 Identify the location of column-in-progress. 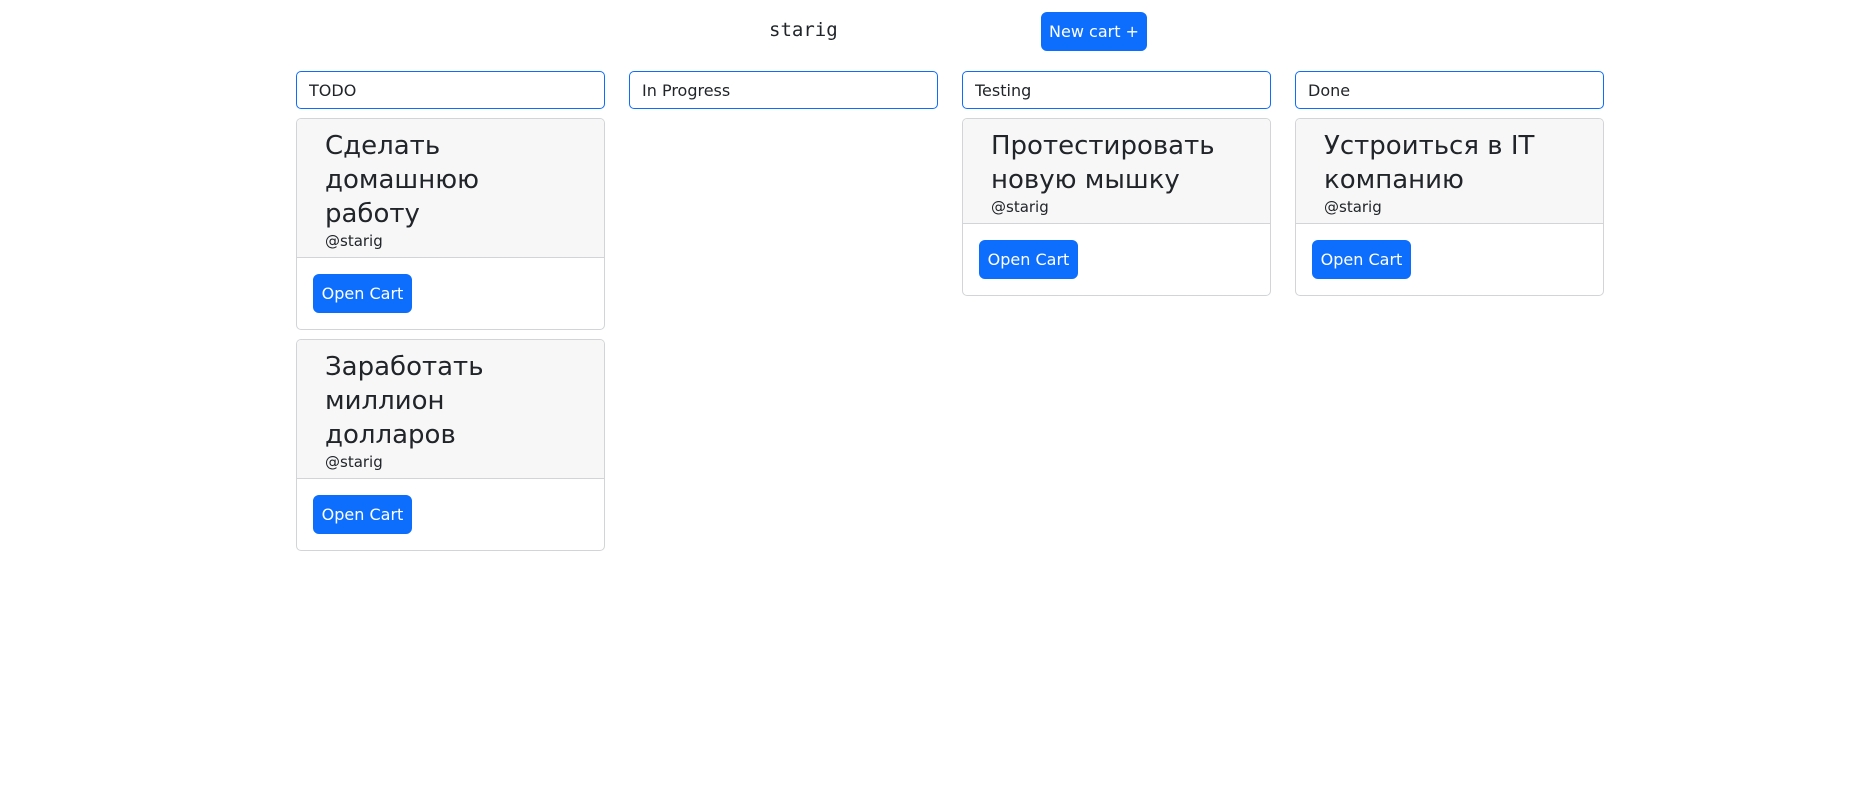
(783, 311).